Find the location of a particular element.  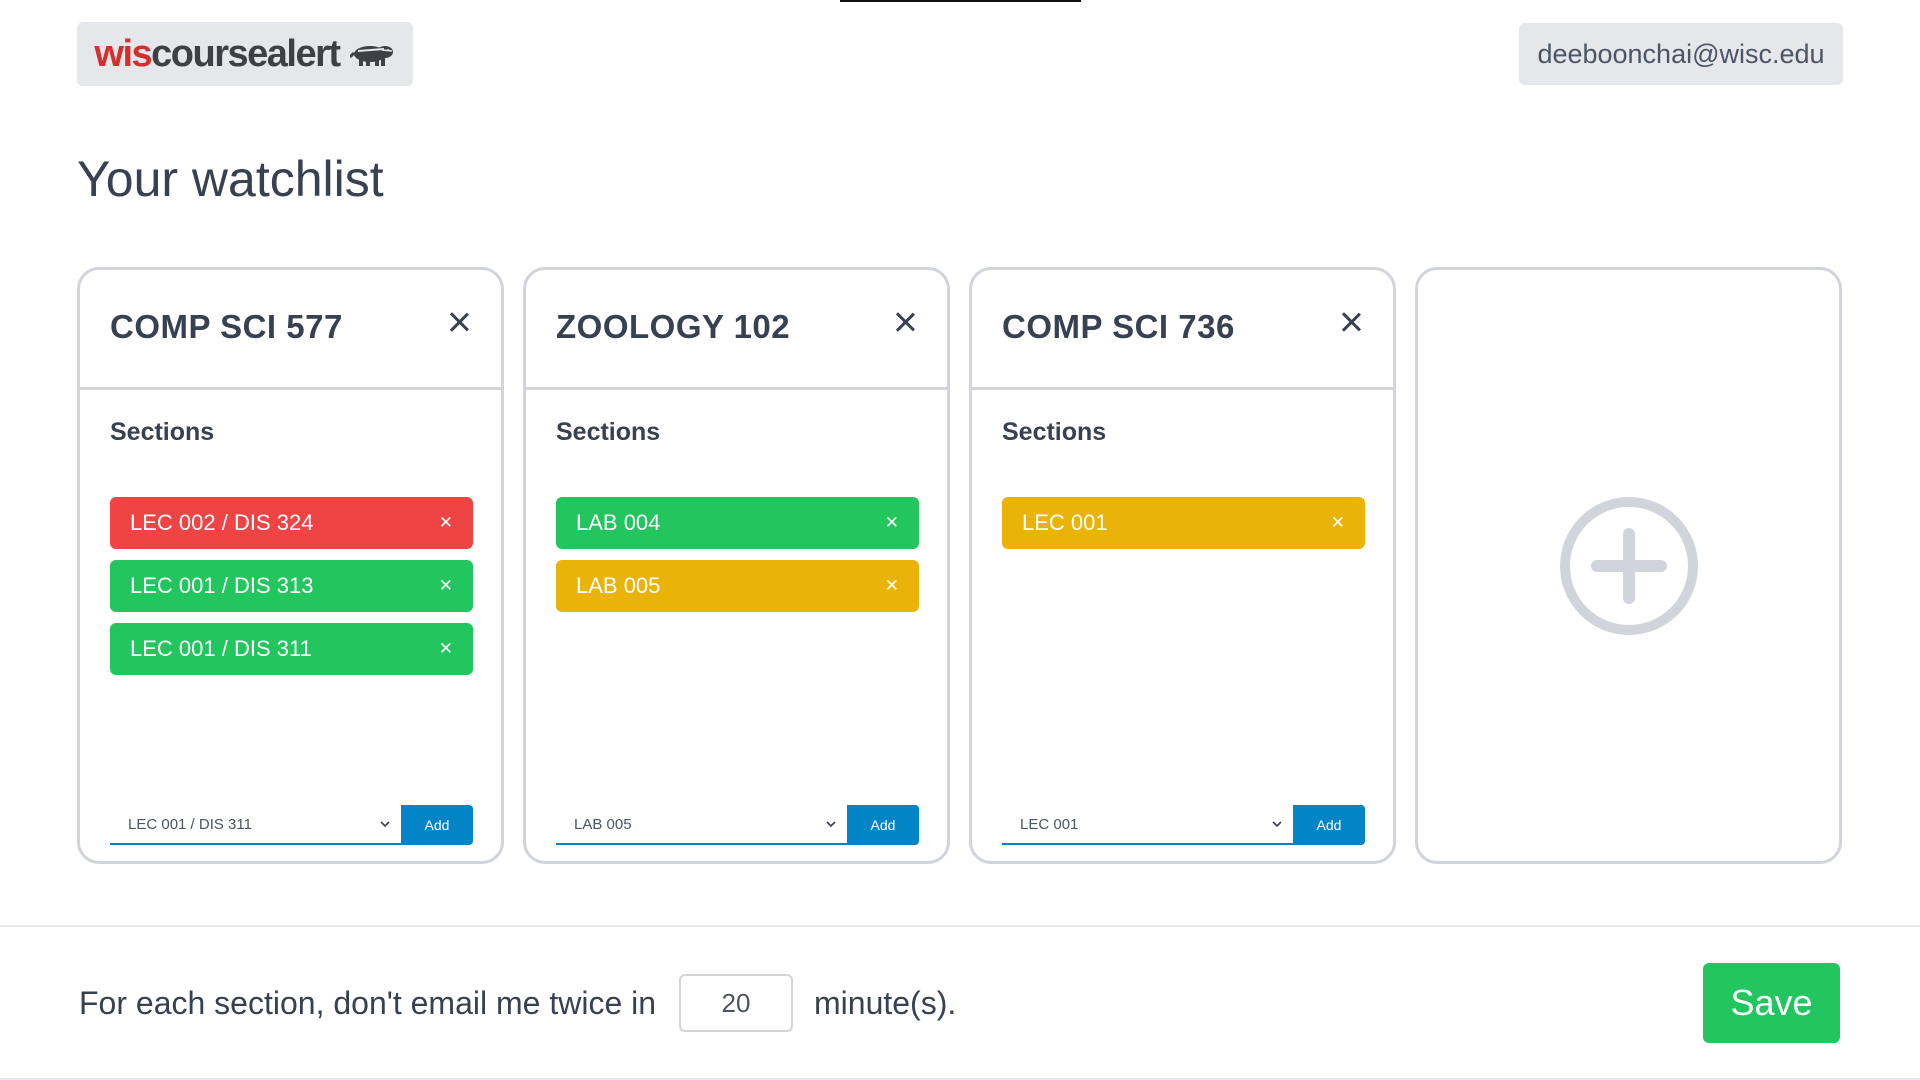

minutes-unit-label: minute(s). is located at coordinates (885, 1003).